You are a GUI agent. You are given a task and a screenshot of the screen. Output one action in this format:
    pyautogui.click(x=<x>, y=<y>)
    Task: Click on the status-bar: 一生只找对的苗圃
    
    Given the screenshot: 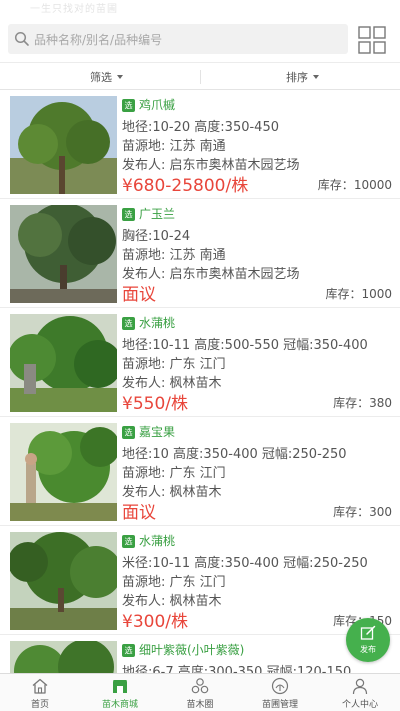 What is the action you would take?
    pyautogui.click(x=200, y=8)
    